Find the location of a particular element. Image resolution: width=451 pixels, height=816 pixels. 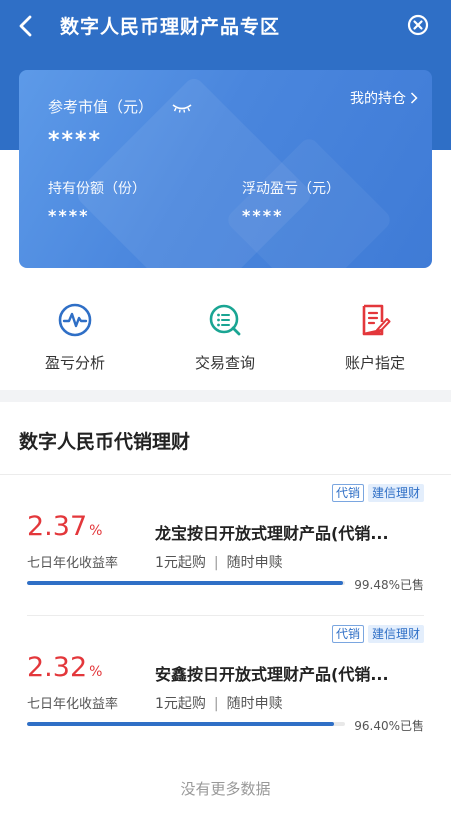

yield-rate-value: 2.32 is located at coordinates (57, 667).